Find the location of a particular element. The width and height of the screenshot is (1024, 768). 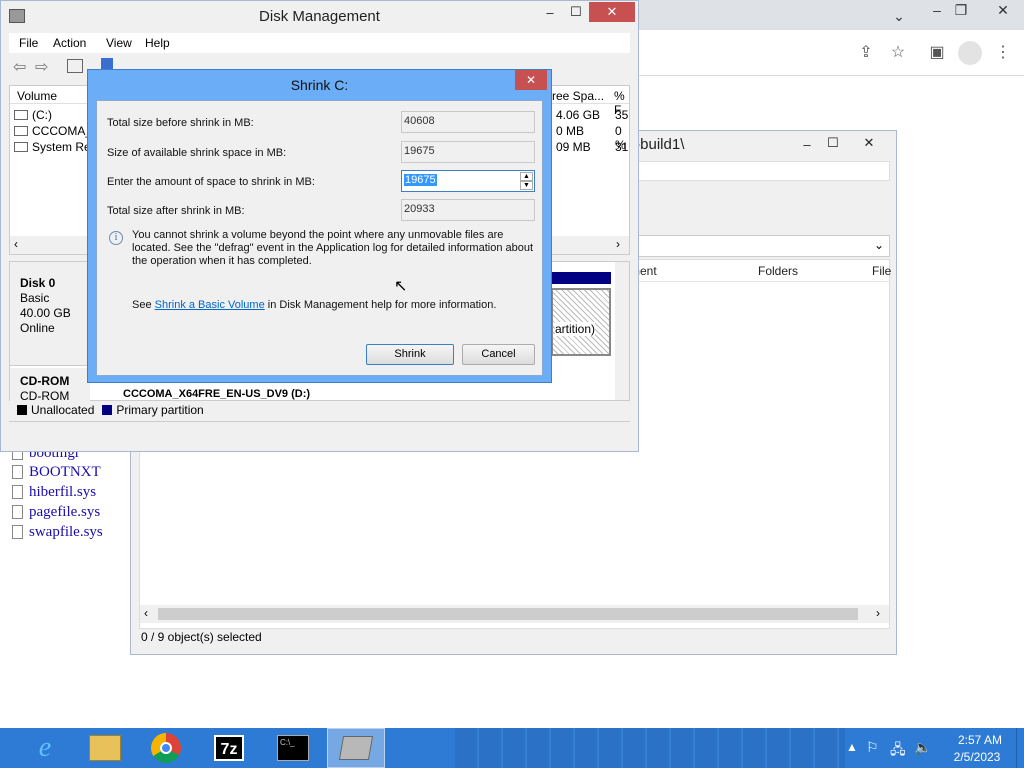

list-item: swapfile.sys is located at coordinates (57, 532).